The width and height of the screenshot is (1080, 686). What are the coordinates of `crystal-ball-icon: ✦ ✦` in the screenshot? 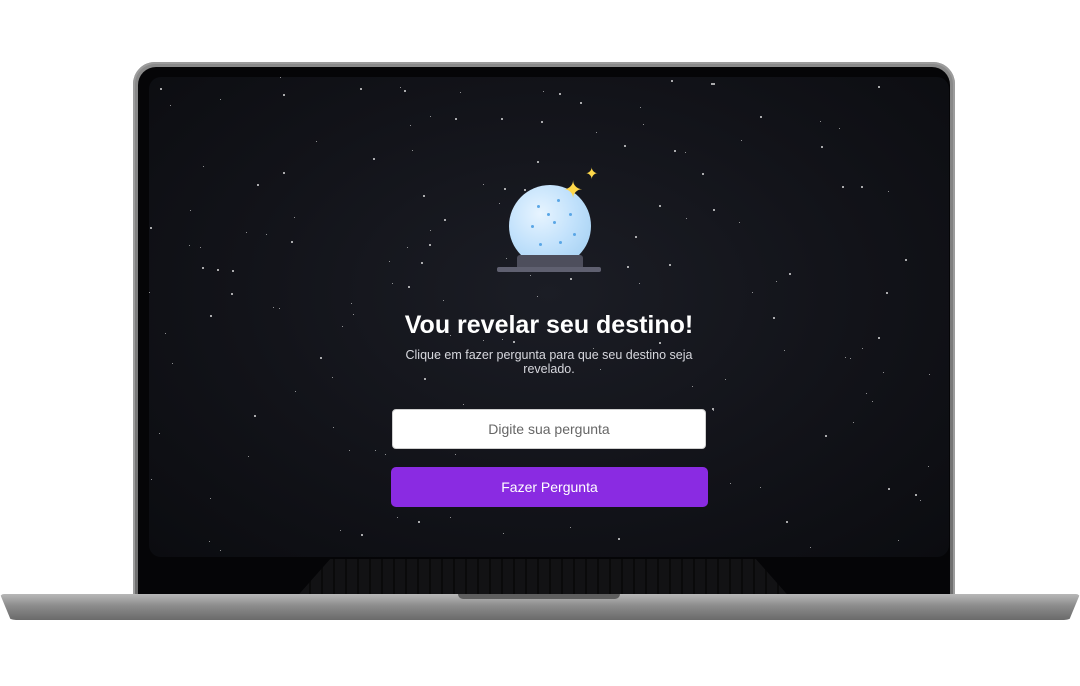 It's located at (552, 222).